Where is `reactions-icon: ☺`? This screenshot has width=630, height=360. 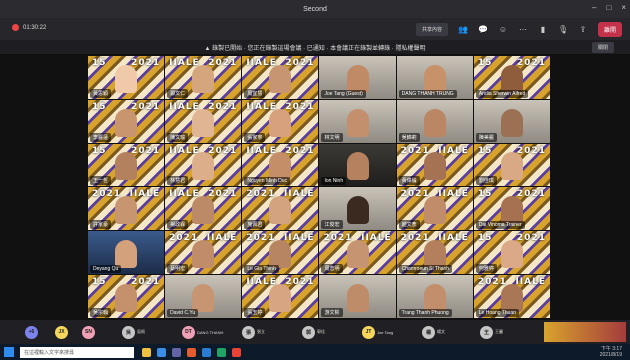
reactions-icon: ☺ is located at coordinates (503, 29).